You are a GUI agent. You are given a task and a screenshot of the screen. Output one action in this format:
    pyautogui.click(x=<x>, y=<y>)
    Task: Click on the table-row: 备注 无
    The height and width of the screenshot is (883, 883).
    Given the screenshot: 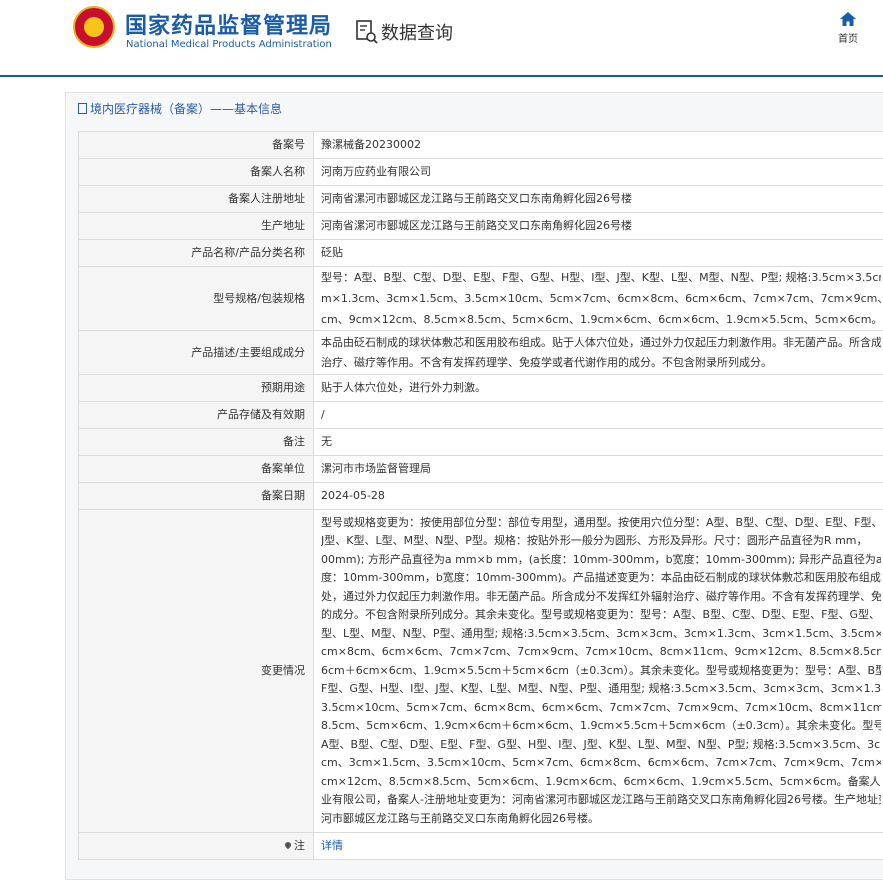 What is the action you would take?
    pyautogui.click(x=480, y=442)
    